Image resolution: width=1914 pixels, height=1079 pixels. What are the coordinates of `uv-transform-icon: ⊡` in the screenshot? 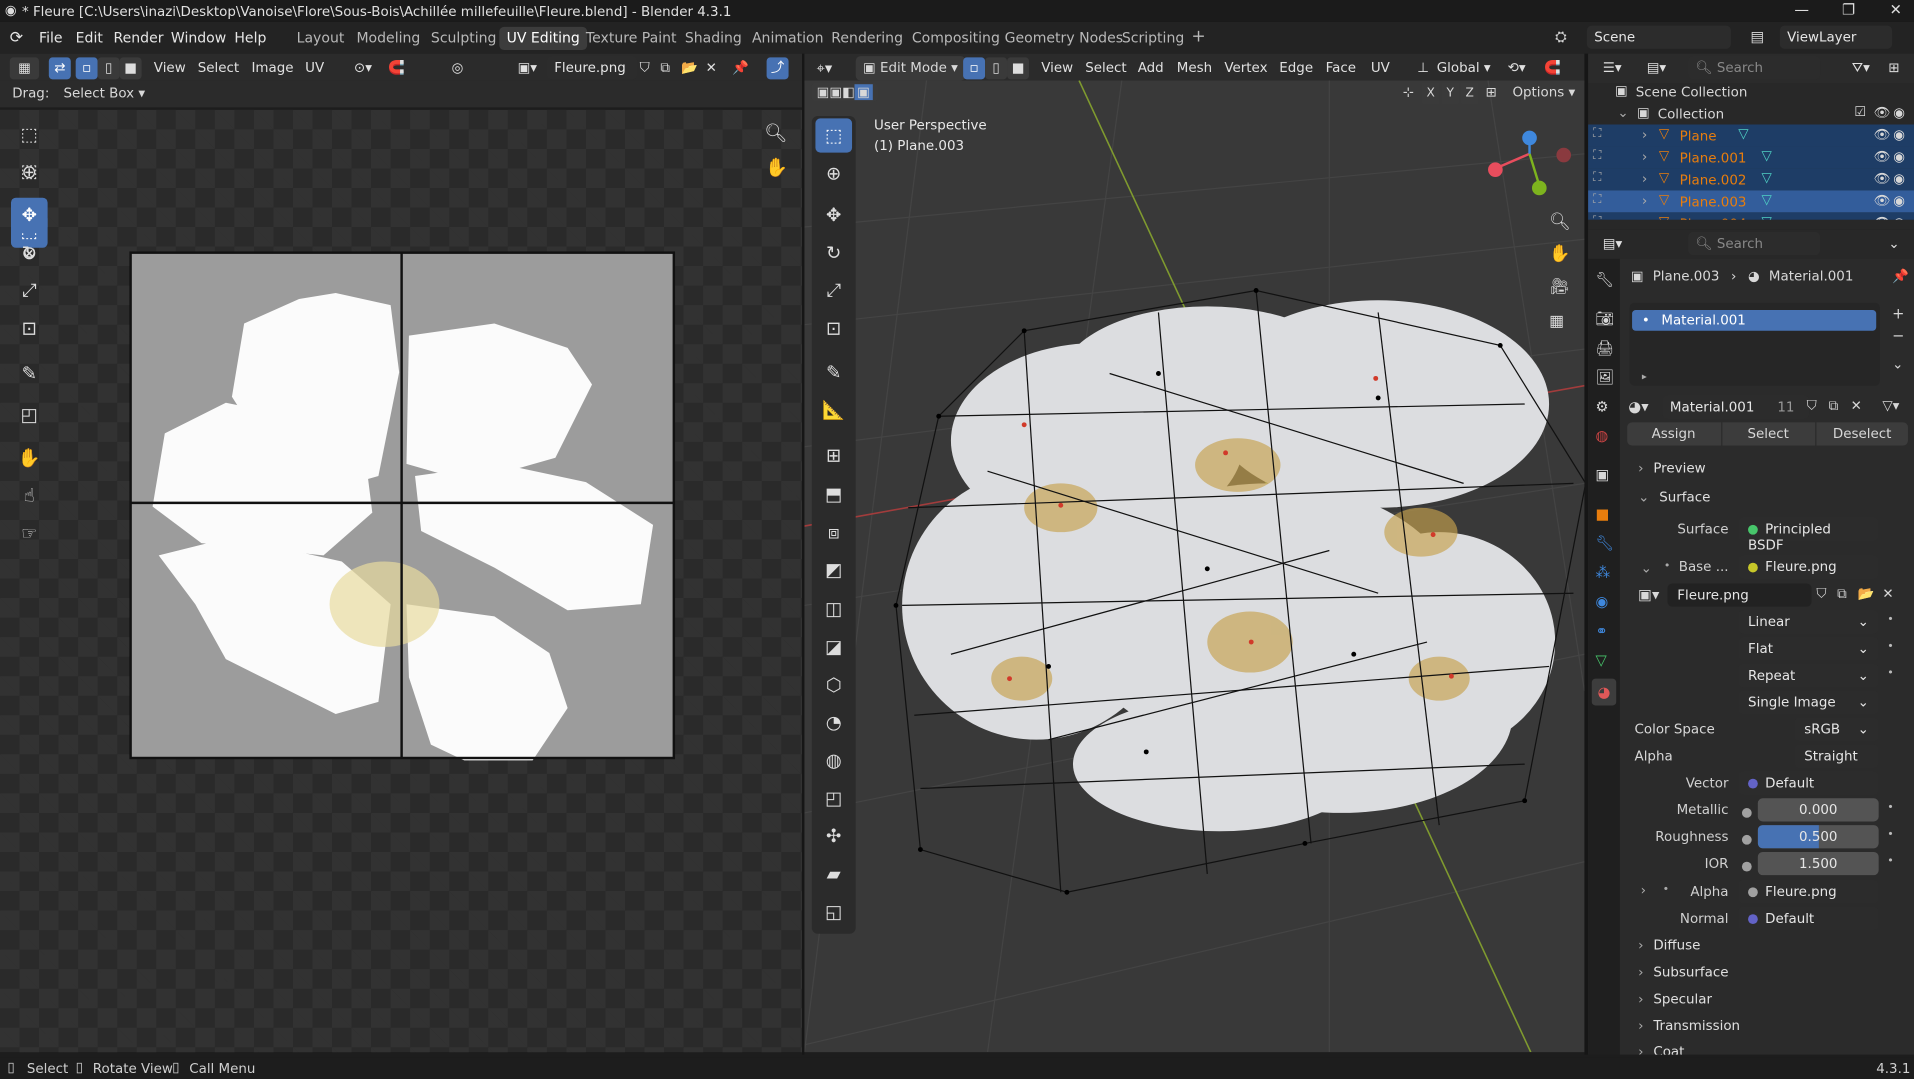 It's located at (29, 328).